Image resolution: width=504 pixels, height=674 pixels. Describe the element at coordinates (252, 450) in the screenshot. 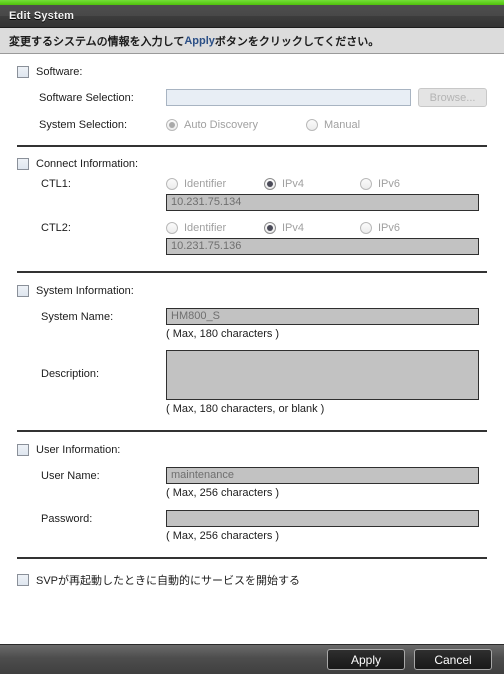

I see `user-information-checkbox-row: User Information:` at that location.